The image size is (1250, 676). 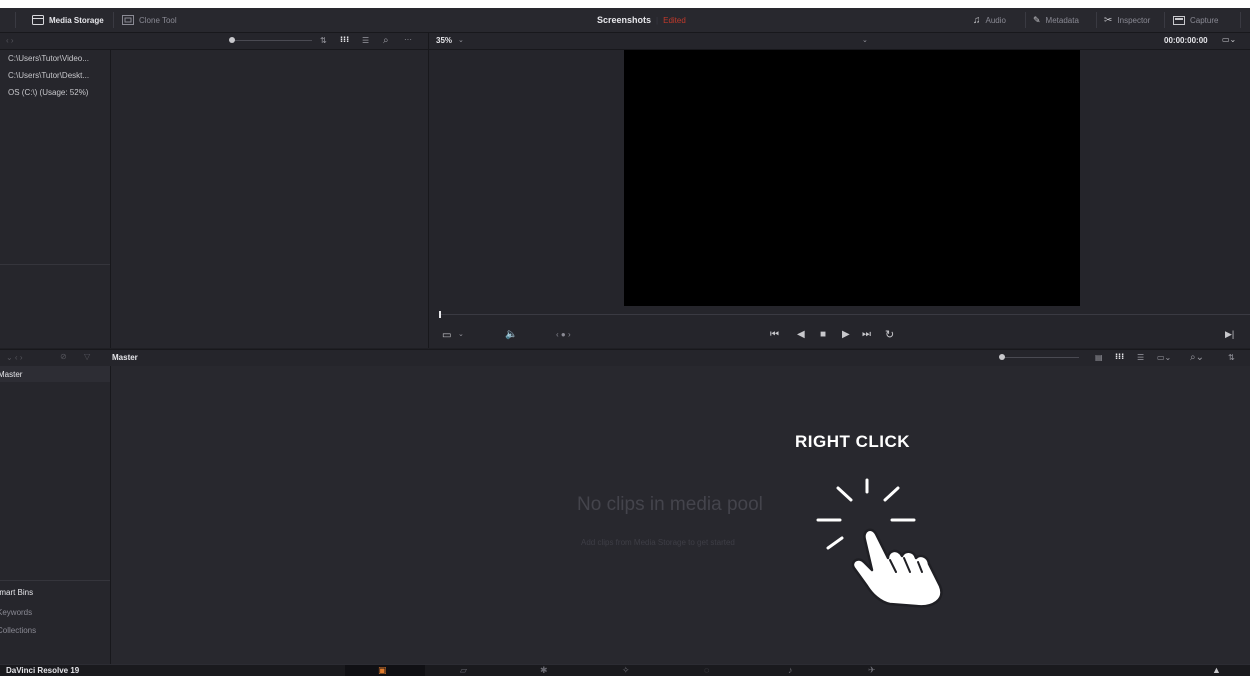 I want to click on sub-toolbar: ‹ › ⇅ ⁝⁝⁝ ☰ ⌕ ··· 35% ⌄ ⌄ 00:00:00:00 ▭⌄, so click(x=625, y=41).